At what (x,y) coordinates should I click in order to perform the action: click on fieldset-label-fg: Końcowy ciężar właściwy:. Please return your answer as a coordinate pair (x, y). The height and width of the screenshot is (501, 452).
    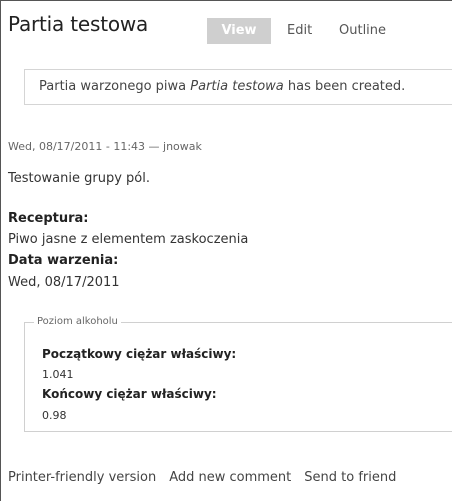
    Looking at the image, I should click on (129, 394).